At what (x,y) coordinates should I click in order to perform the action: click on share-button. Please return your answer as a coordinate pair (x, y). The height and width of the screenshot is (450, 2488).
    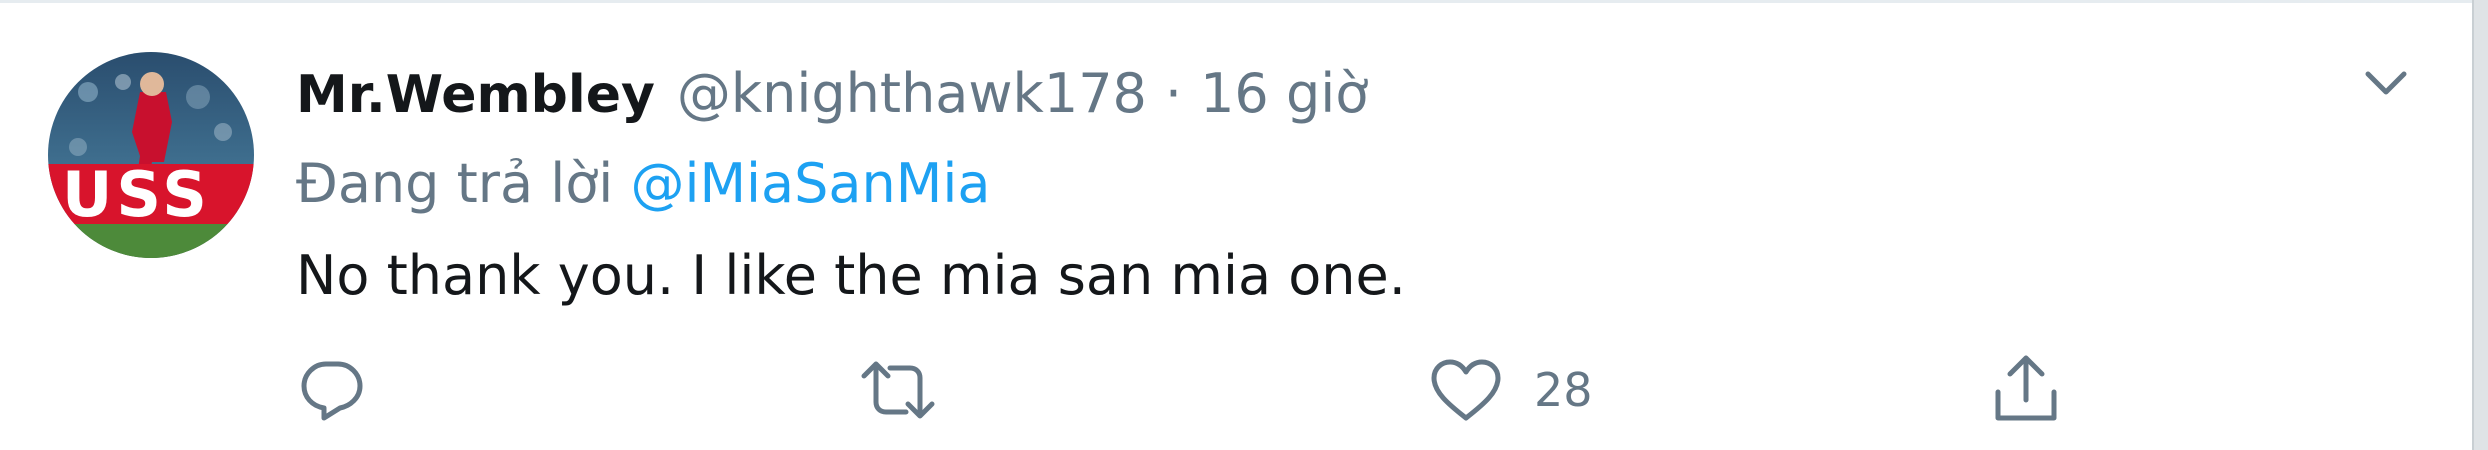
    Looking at the image, I should click on (2026, 390).